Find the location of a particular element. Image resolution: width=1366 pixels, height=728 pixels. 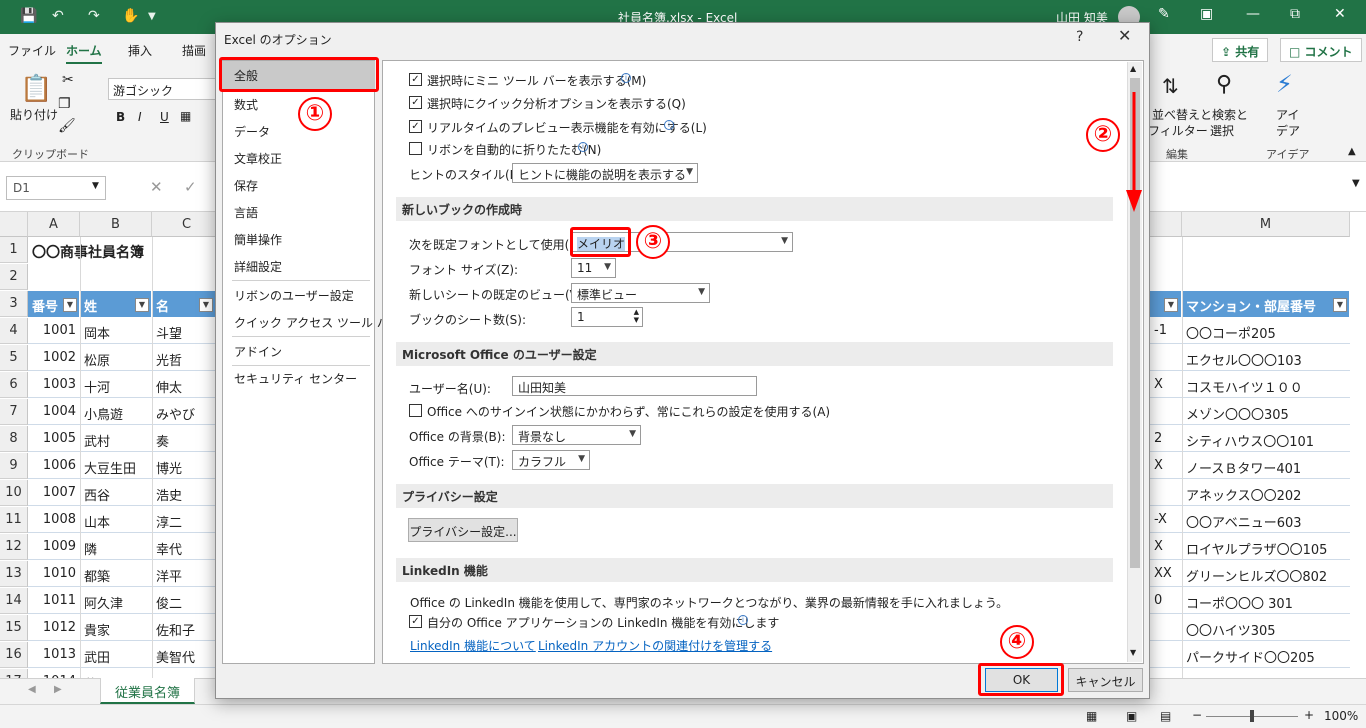

cell-given-name: 淳二 is located at coordinates (183, 520).